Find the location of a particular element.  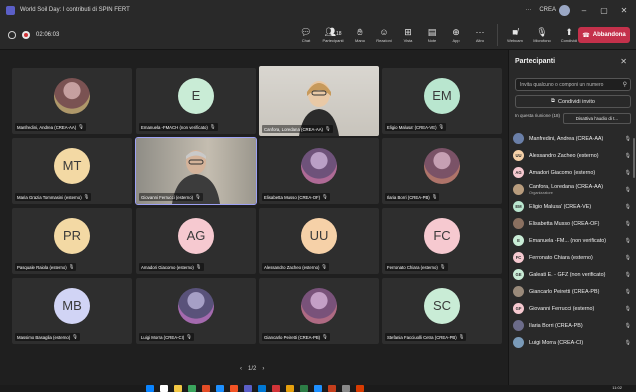

next-page-button: › is located at coordinates (263, 369).